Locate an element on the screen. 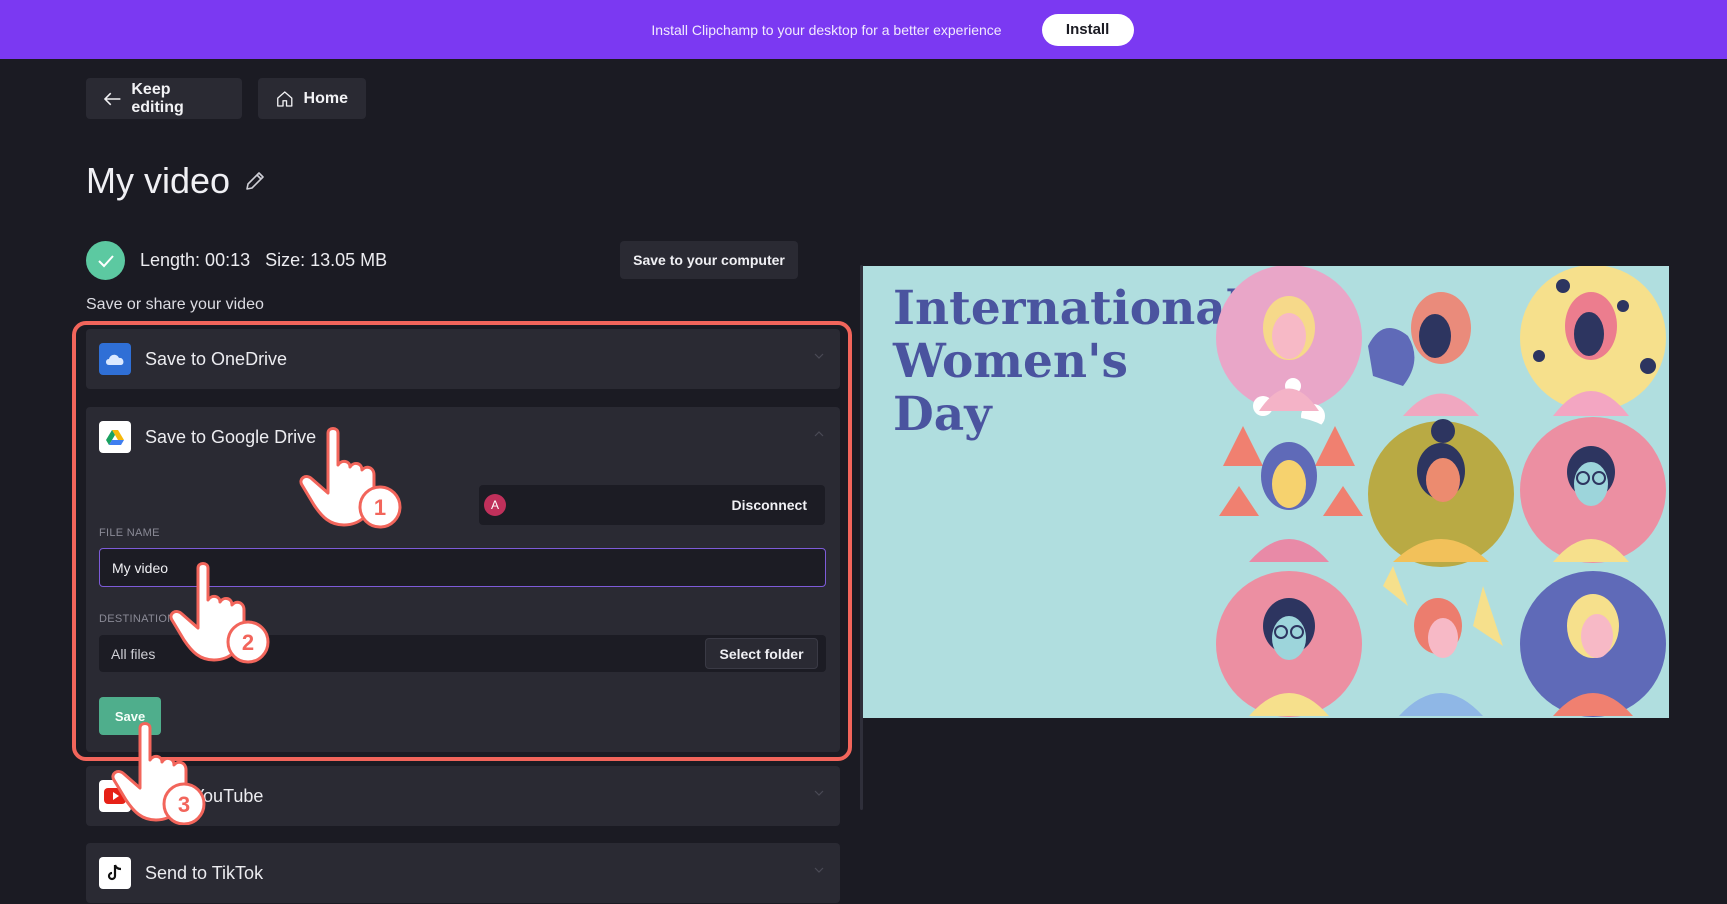 The width and height of the screenshot is (1727, 904). check-icon is located at coordinates (105, 260).